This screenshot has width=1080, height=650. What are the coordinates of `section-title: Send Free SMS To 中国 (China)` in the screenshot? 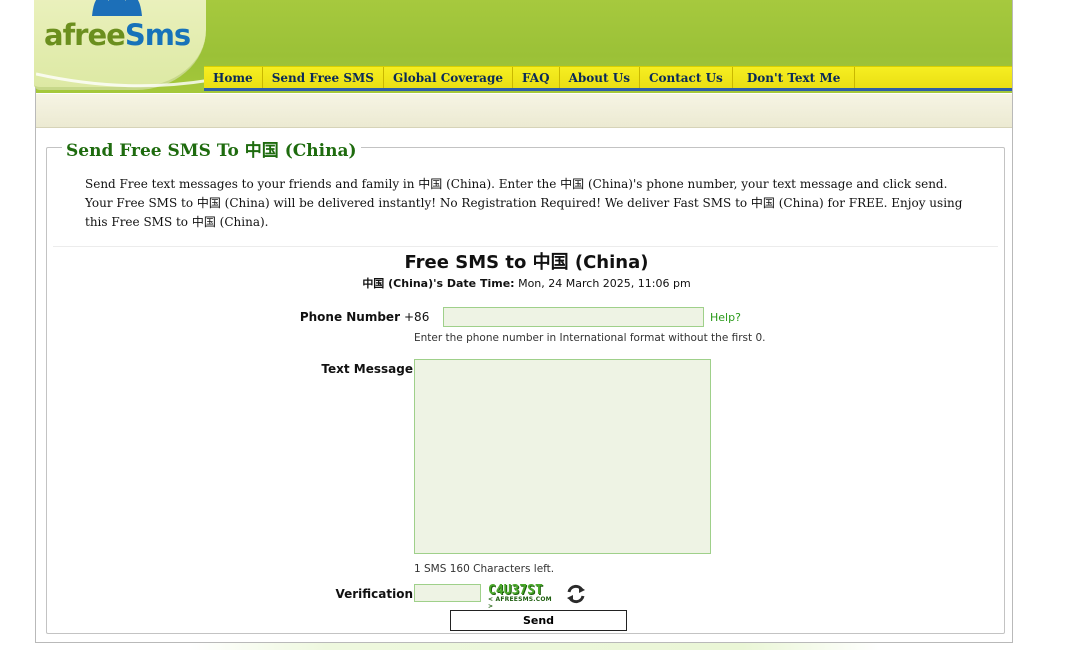 It's located at (211, 148).